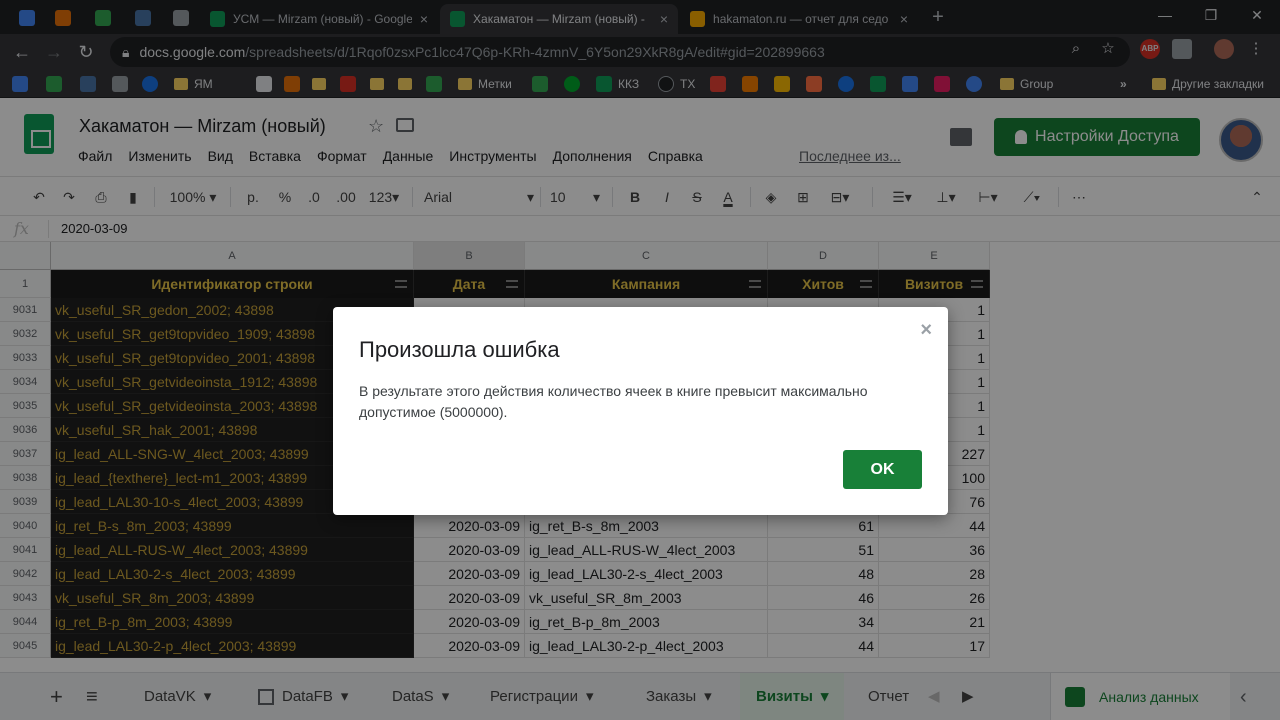 This screenshot has height=720, width=1280. Describe the element at coordinates (459, 349) in the screenshot. I see `dialog-title: Произошла ошибка` at that location.